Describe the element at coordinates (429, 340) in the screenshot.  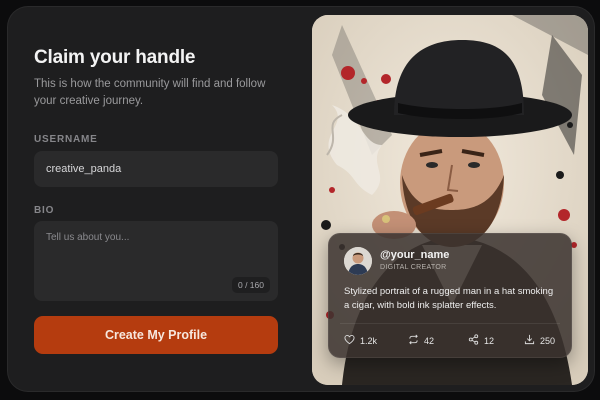
I see `reposts-count: 42` at that location.